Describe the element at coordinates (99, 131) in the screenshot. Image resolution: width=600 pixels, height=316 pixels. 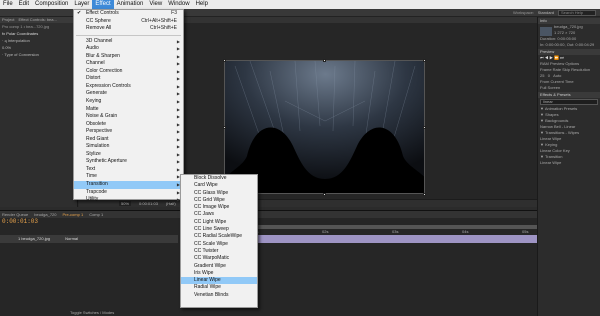
I see `menu-item-label: Perspective` at that location.